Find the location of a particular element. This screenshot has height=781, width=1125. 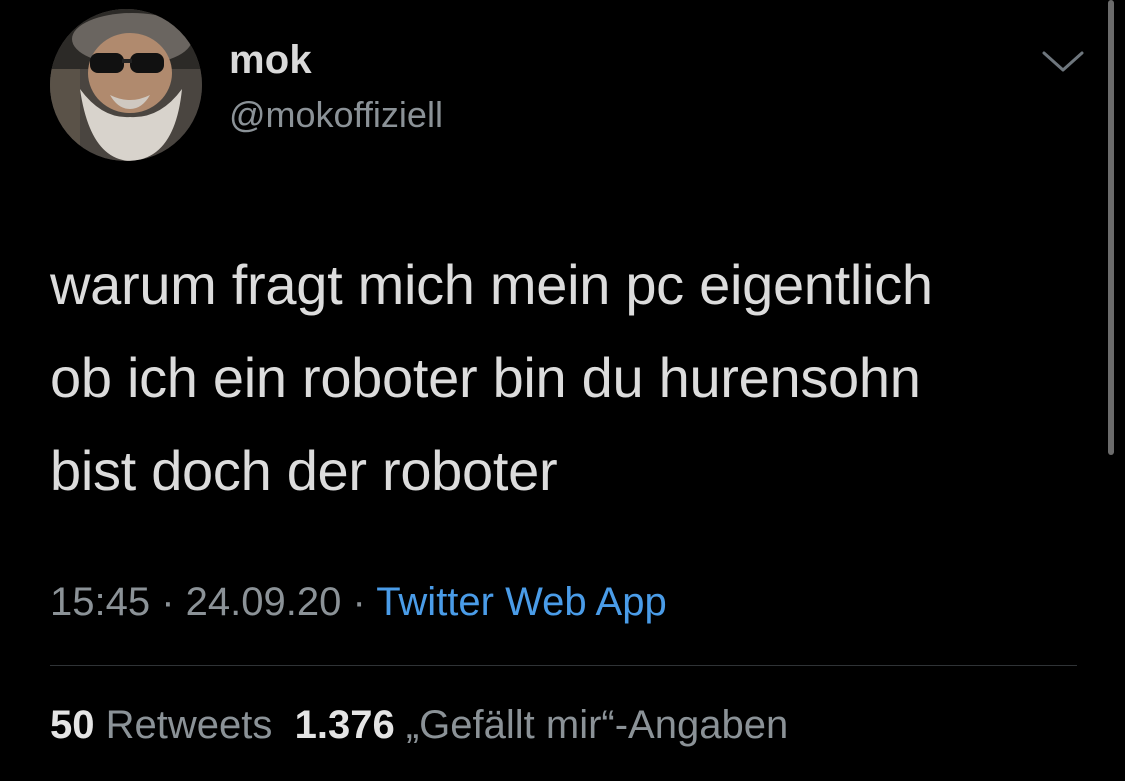

retweets-stat: 50 Retweets is located at coordinates (161, 725).